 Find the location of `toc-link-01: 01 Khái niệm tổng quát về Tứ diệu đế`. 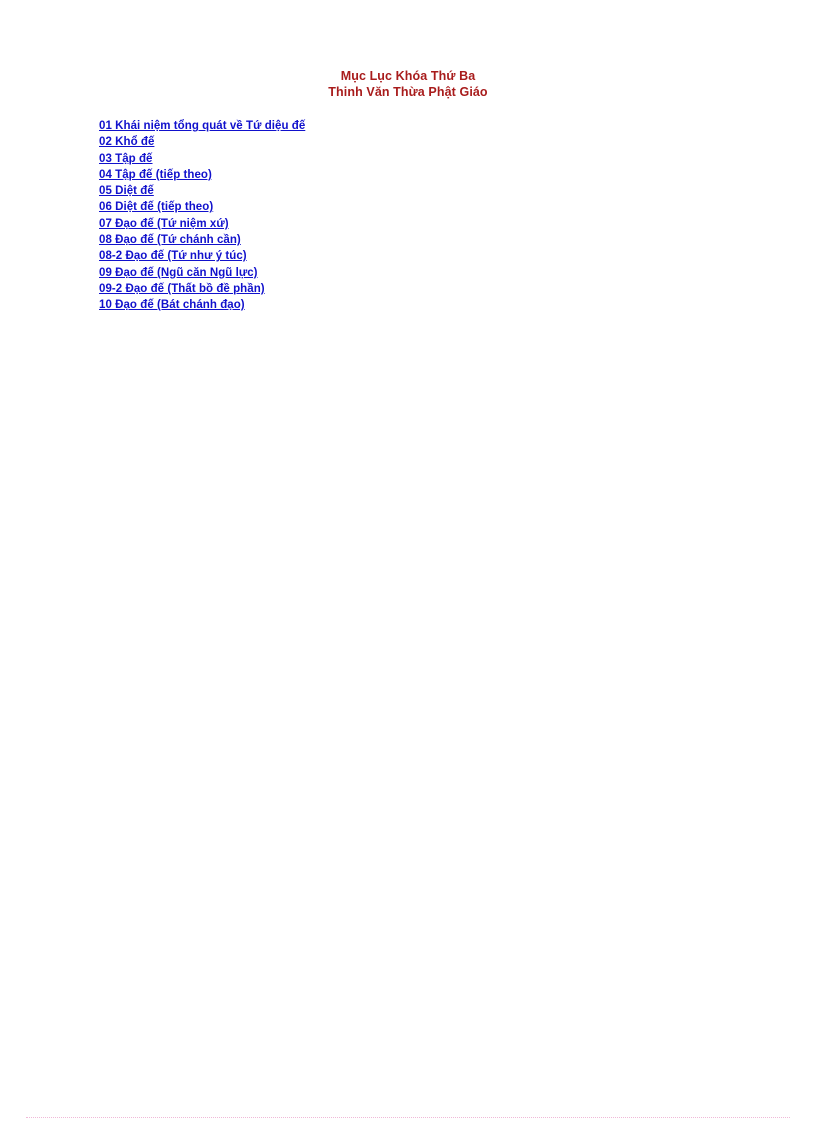

toc-link-01: 01 Khái niệm tổng quát về Tứ diệu đế is located at coordinates (202, 126).